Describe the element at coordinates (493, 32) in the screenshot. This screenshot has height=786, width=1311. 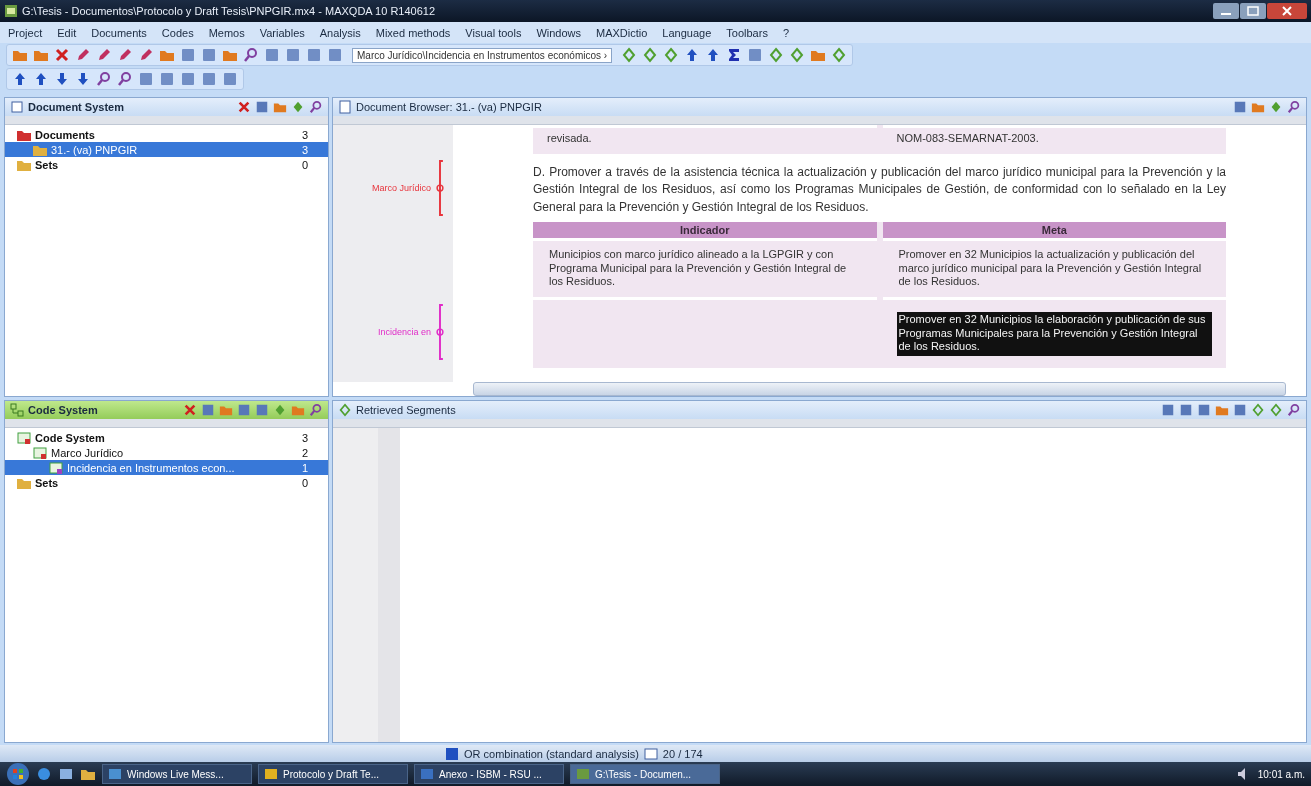
I see `menu-item: Visual tools` at that location.